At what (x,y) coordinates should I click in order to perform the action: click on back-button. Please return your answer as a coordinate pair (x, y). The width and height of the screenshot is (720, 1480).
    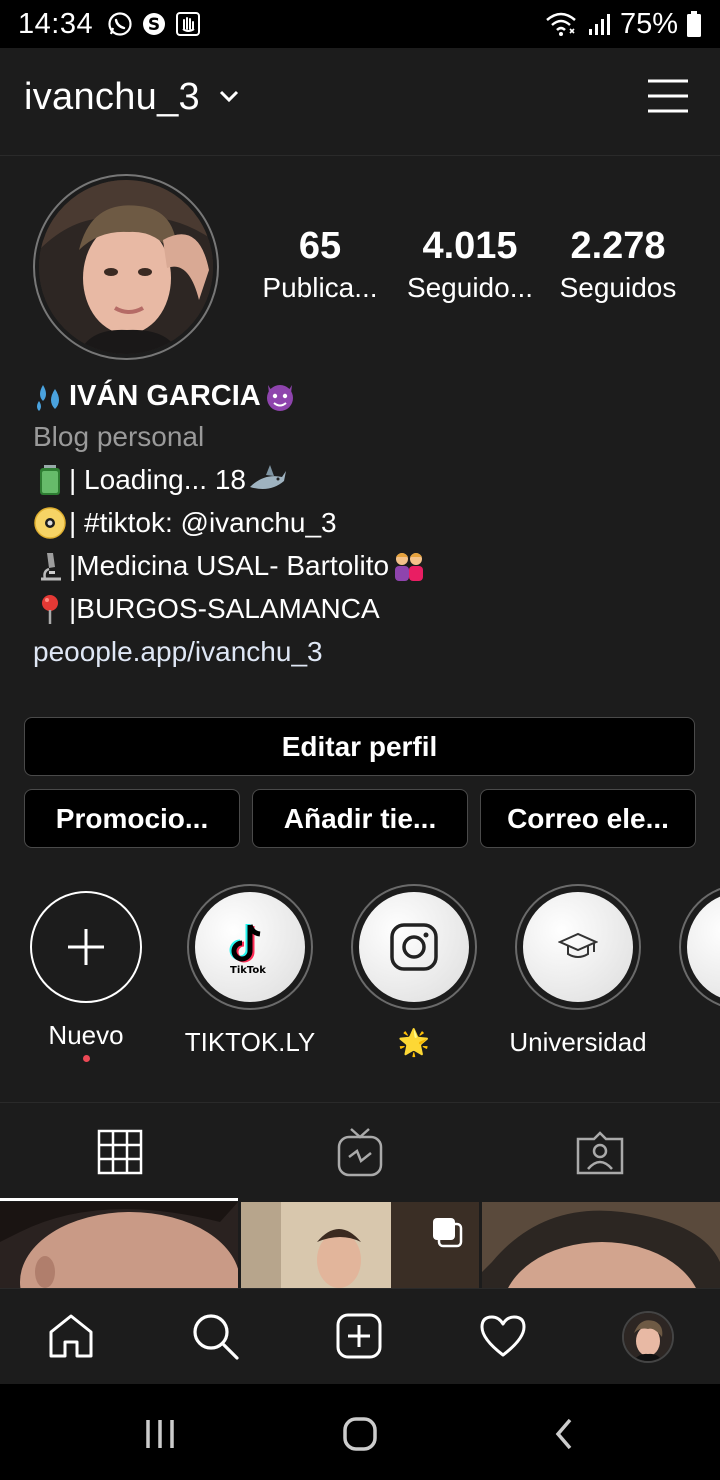
    Looking at the image, I should click on (564, 1434).